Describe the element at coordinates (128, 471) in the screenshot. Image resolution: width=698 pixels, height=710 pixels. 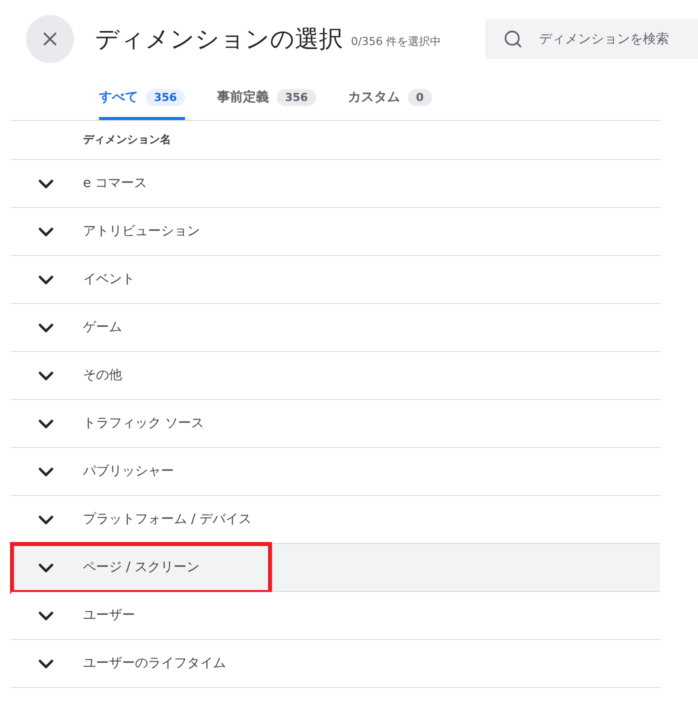
I see `row-label: パブリッシャー` at that location.